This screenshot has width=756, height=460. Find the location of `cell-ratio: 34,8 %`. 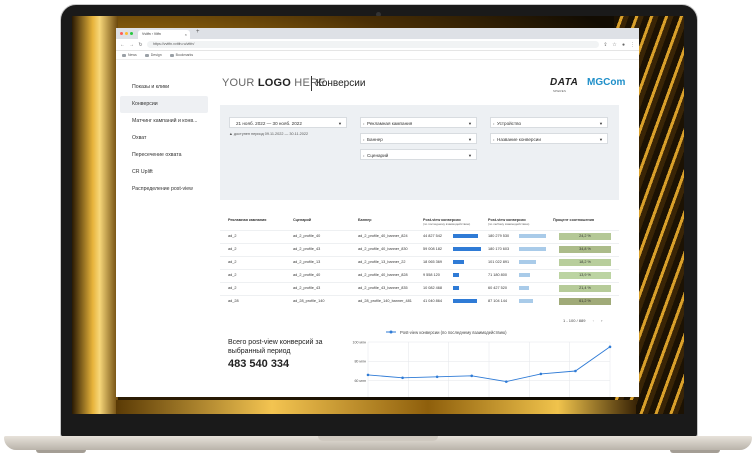

cell-ratio: 34,8 % is located at coordinates (585, 249).